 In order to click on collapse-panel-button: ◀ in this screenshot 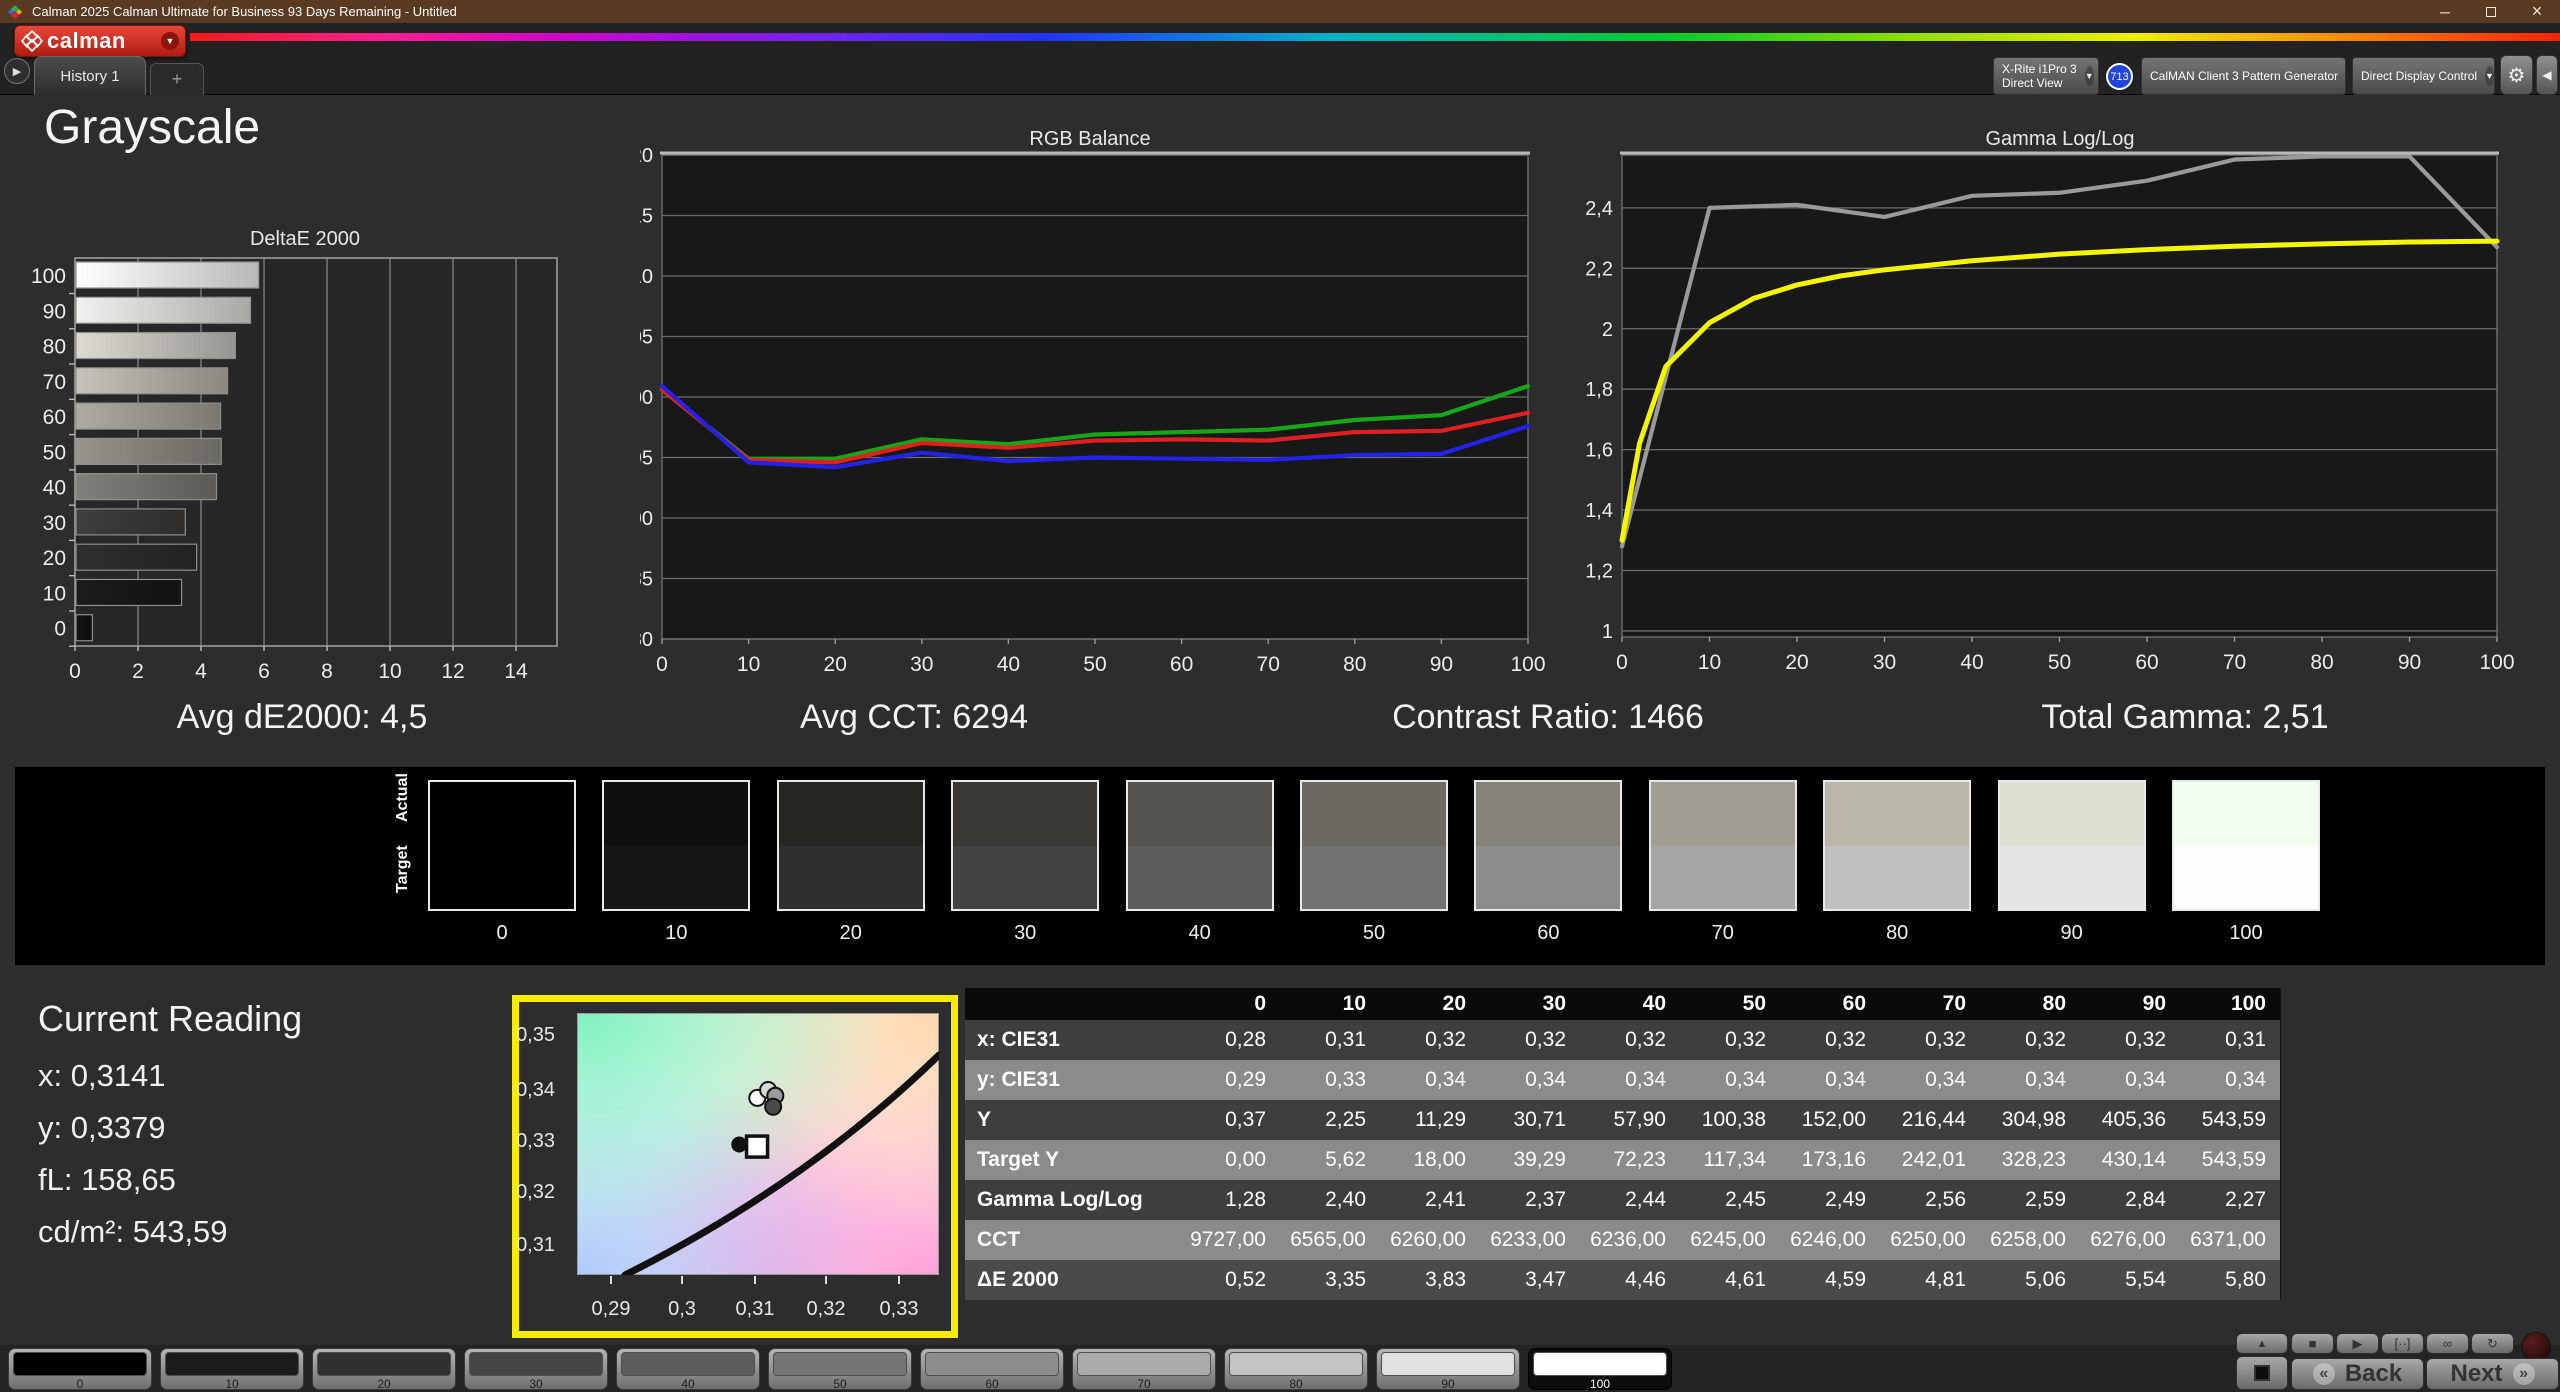, I will do `click(2547, 75)`.